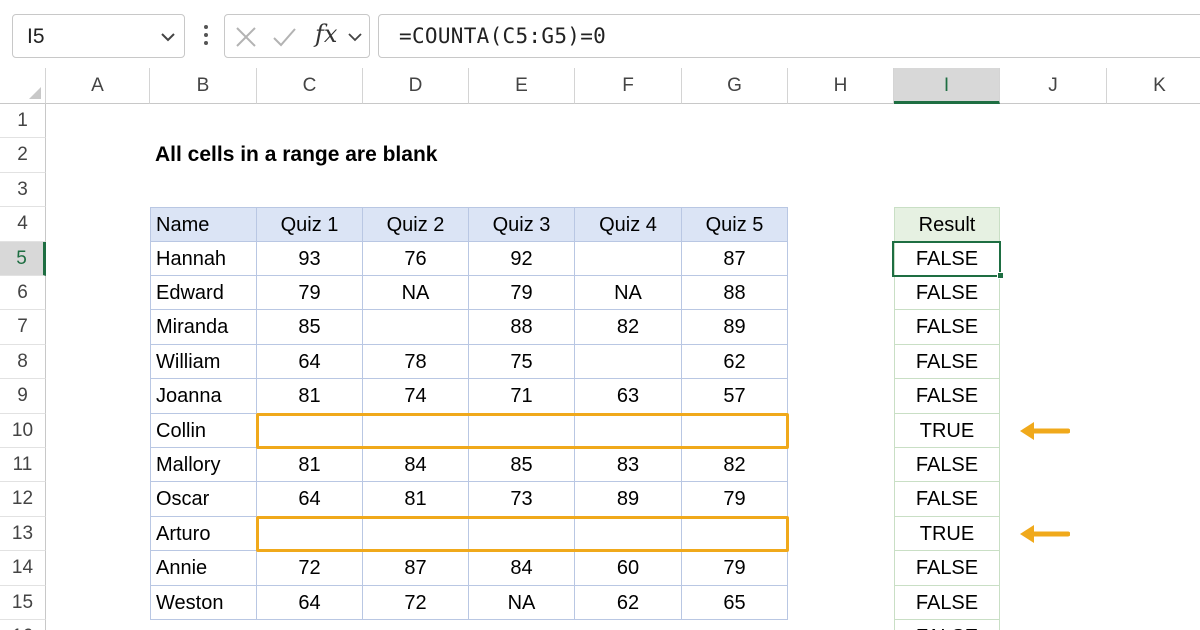 Image resolution: width=1200 pixels, height=630 pixels. What do you see at coordinates (326, 34) in the screenshot?
I see `insert-function-button: fx` at bounding box center [326, 34].